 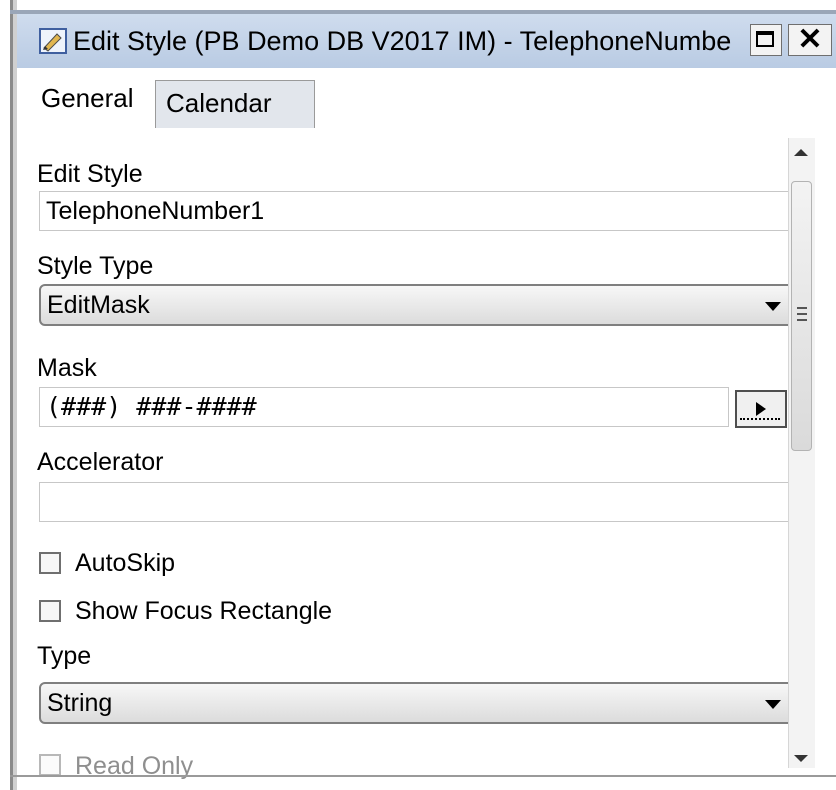 I want to click on tab-calendar: Calendar, so click(x=235, y=104).